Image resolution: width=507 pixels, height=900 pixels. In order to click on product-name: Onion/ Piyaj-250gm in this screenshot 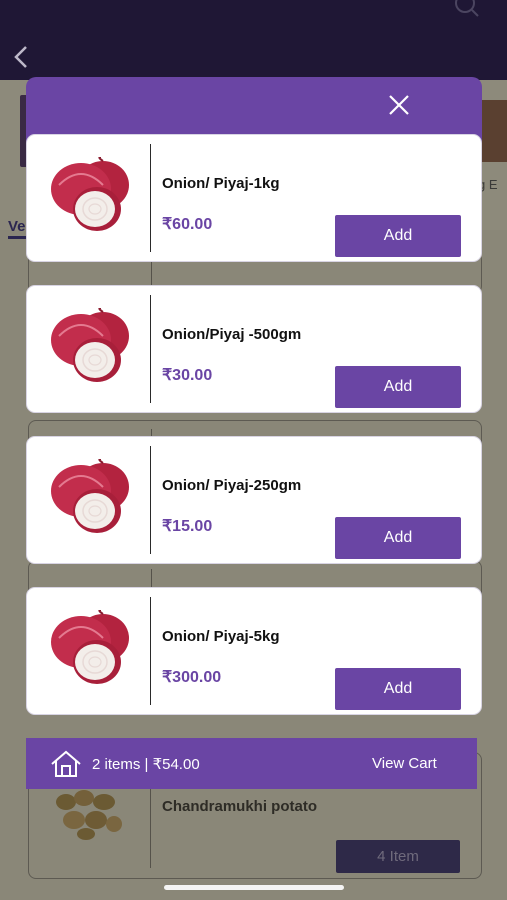, I will do `click(232, 485)`.